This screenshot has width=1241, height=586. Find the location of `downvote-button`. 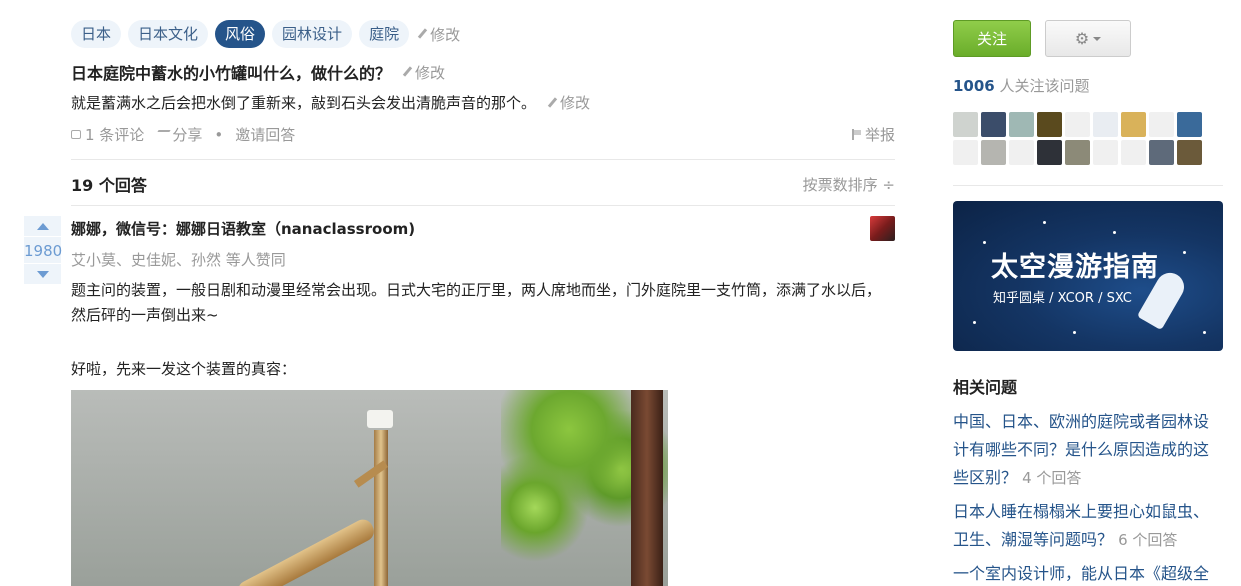

downvote-button is located at coordinates (42, 274).